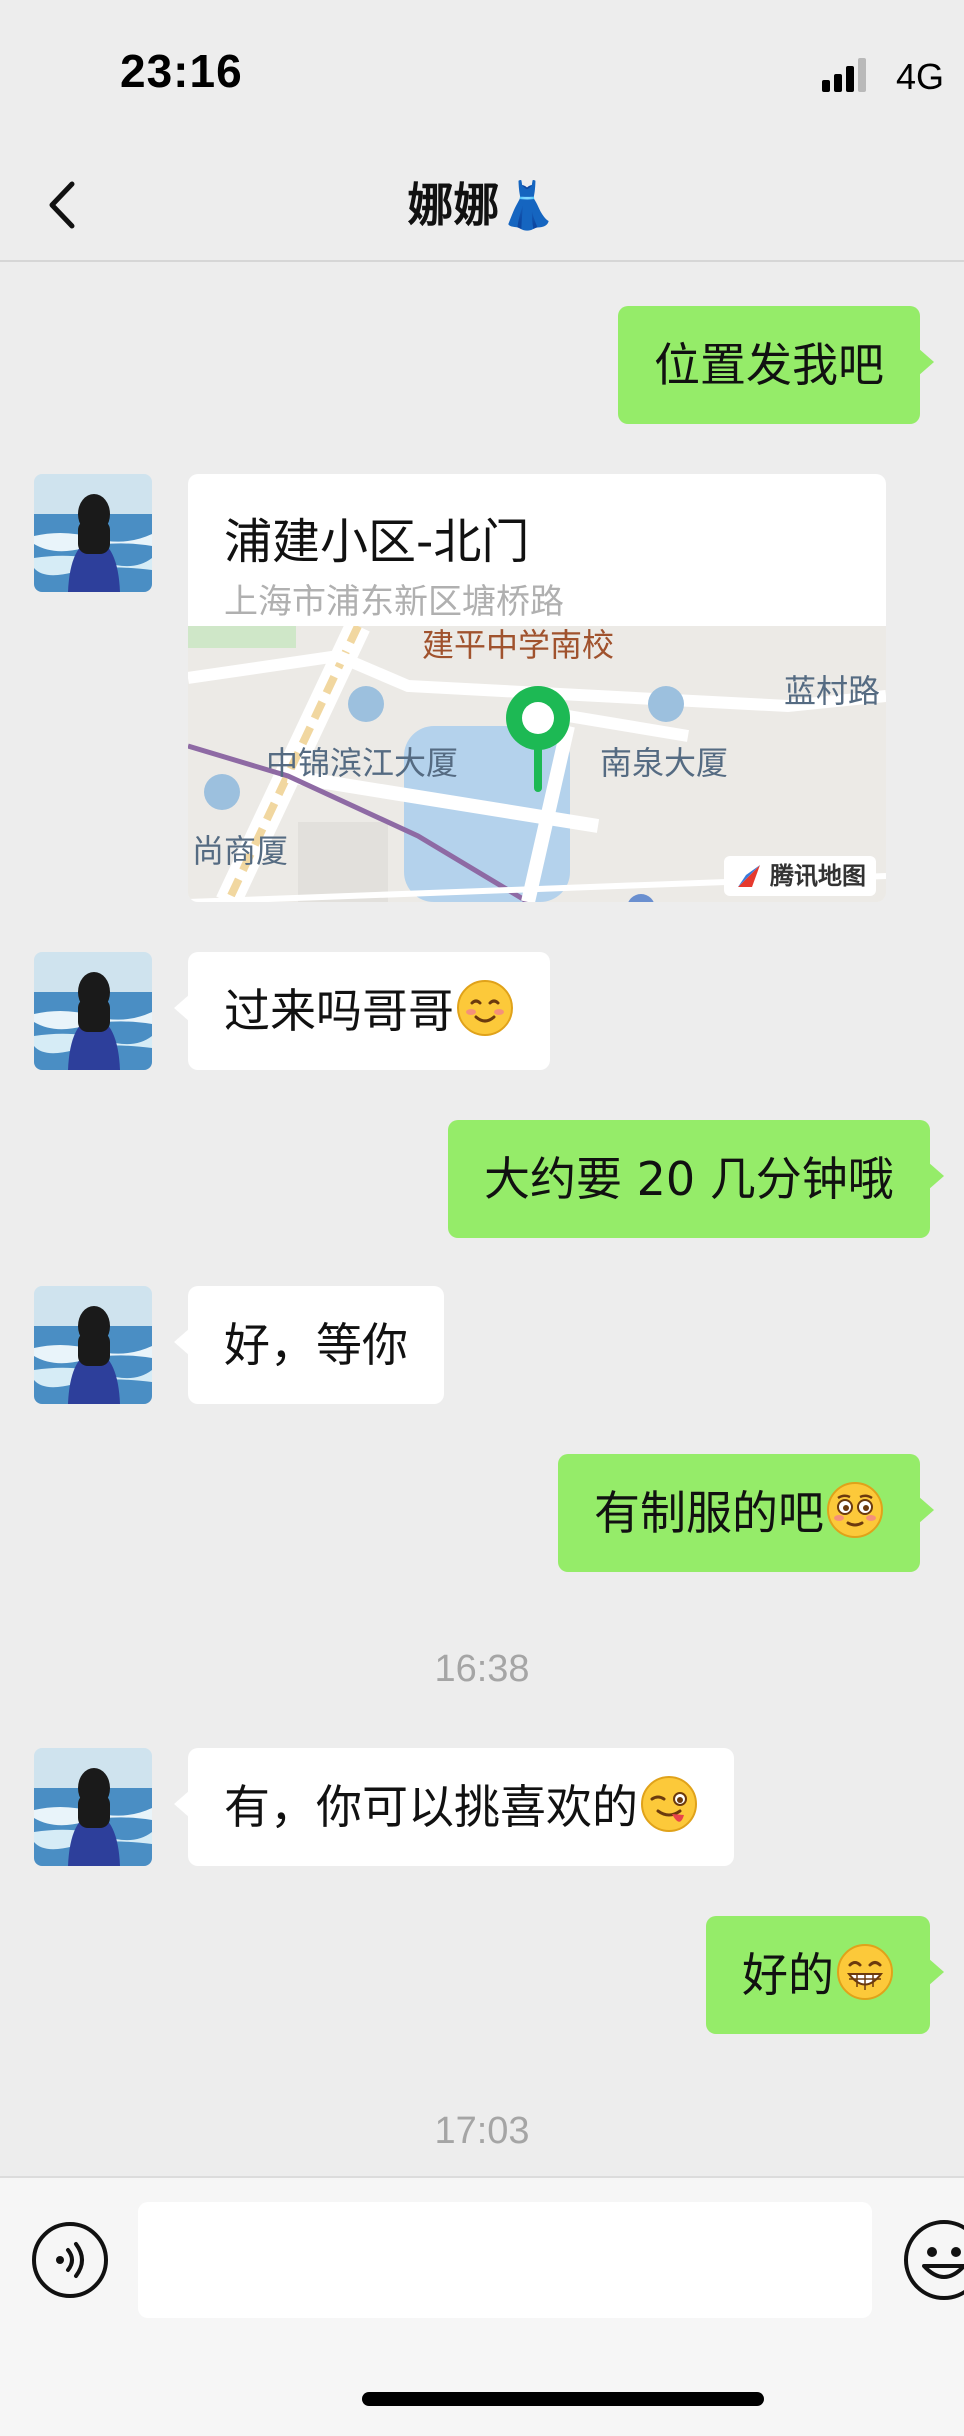  I want to click on message-text: 位置发我吧, so click(769, 365).